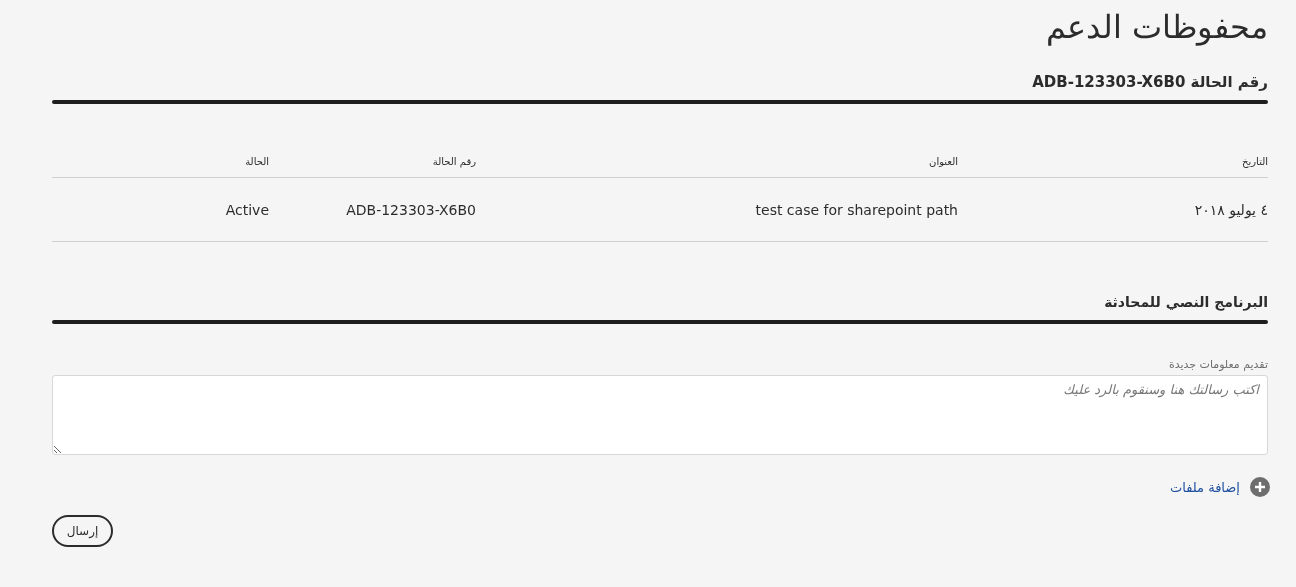  What do you see at coordinates (411, 209) in the screenshot?
I see `table-cell: ADB-123303-X6B0` at bounding box center [411, 209].